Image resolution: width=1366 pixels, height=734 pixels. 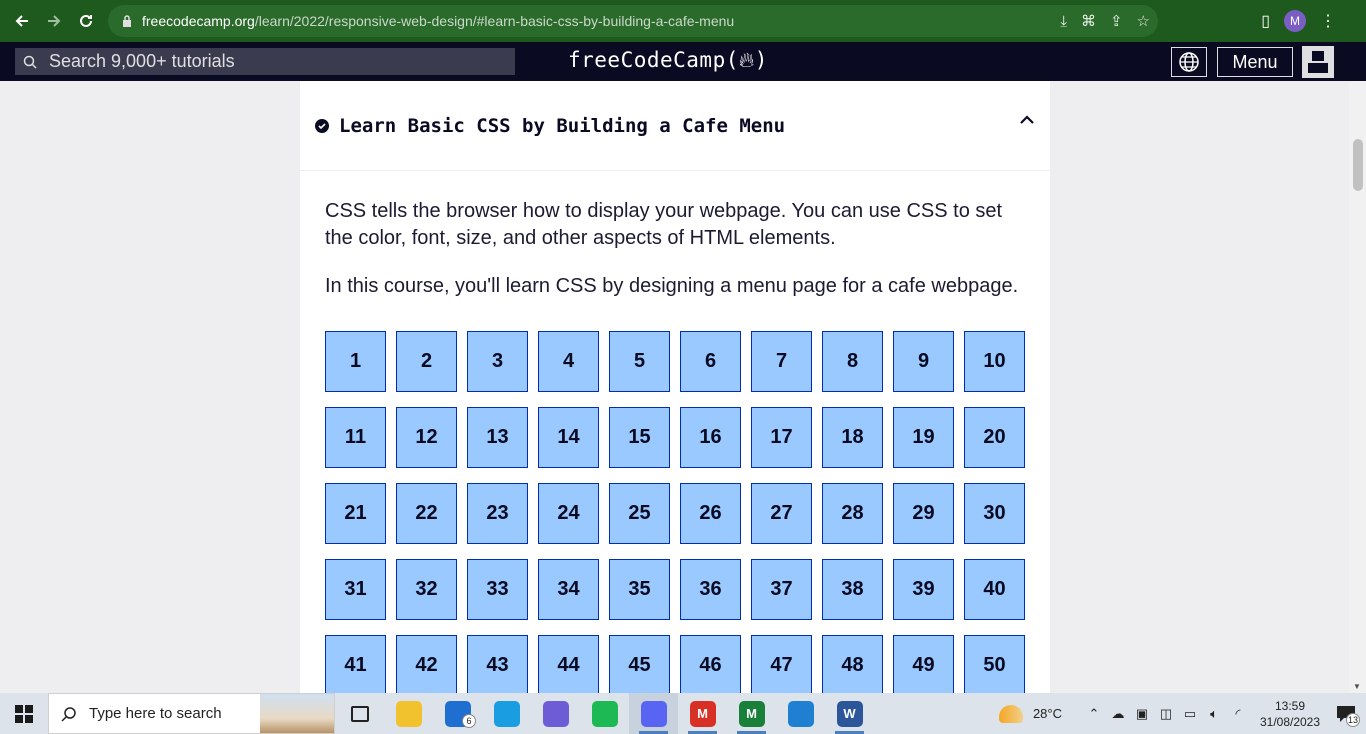 I want to click on weather-widget: 28°C, so click(x=1030, y=713).